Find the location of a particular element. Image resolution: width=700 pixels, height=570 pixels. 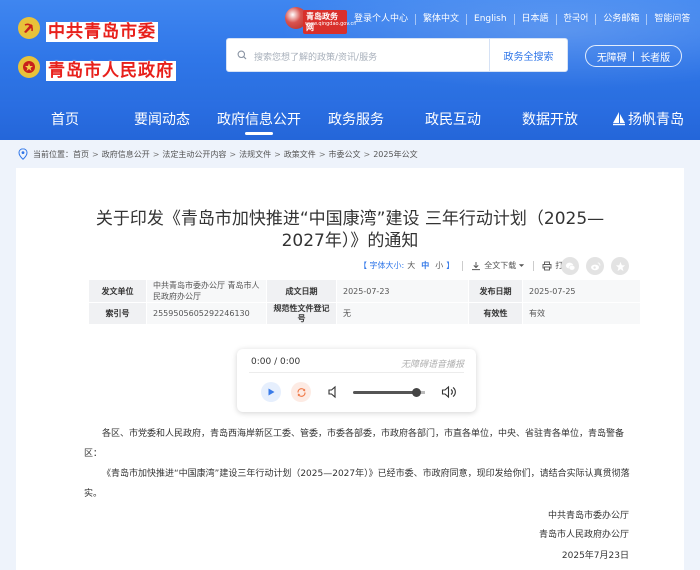

font-size-medium: 中 is located at coordinates (425, 265).